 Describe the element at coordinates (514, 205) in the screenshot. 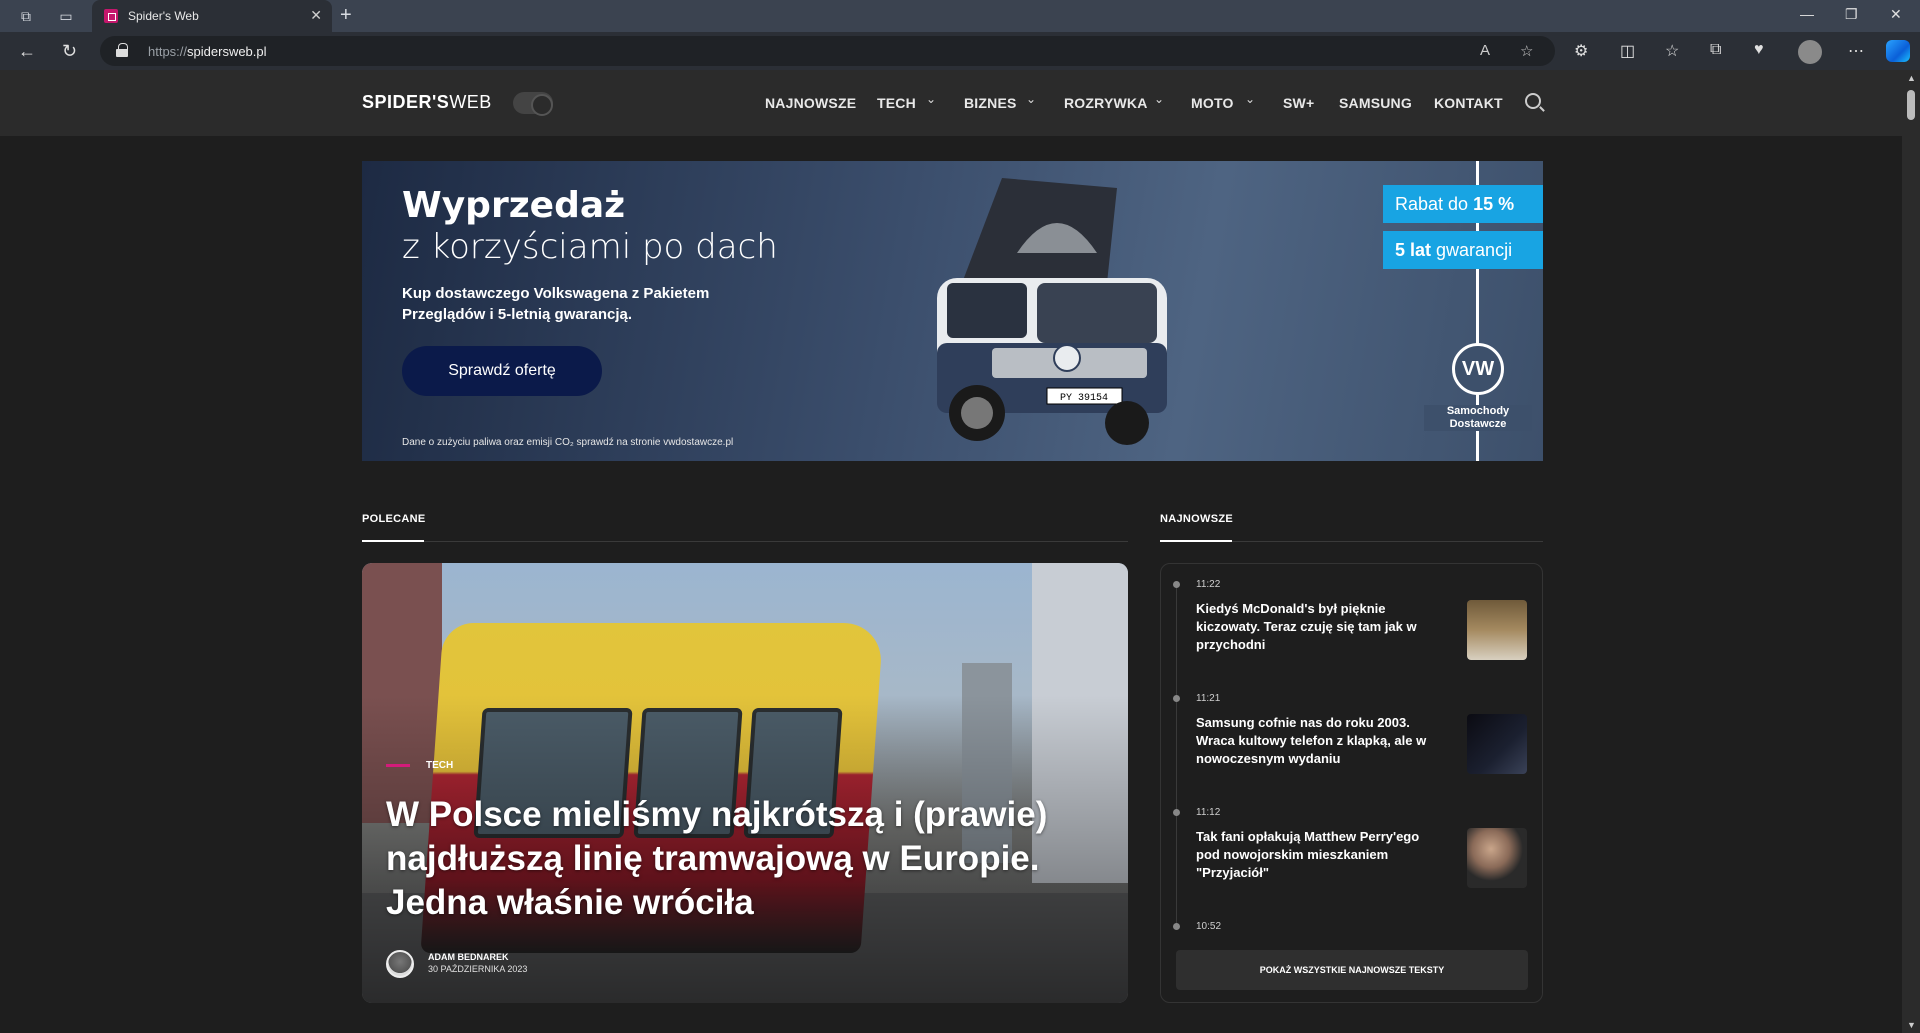

I see `ad-headline: Wyprzedaż` at that location.